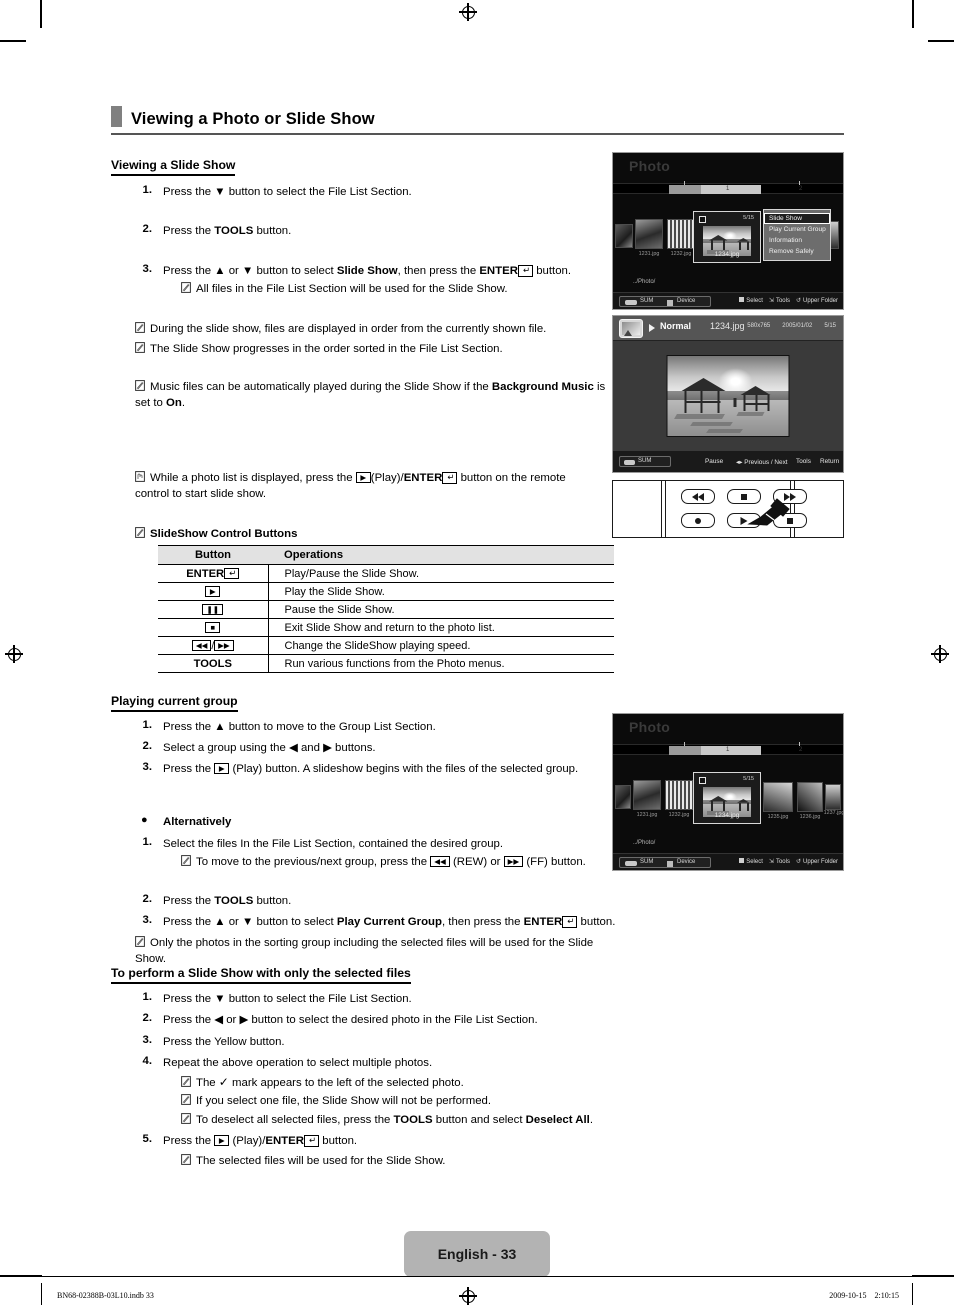  I want to click on cell-button: ENTER ↵, so click(213, 573).